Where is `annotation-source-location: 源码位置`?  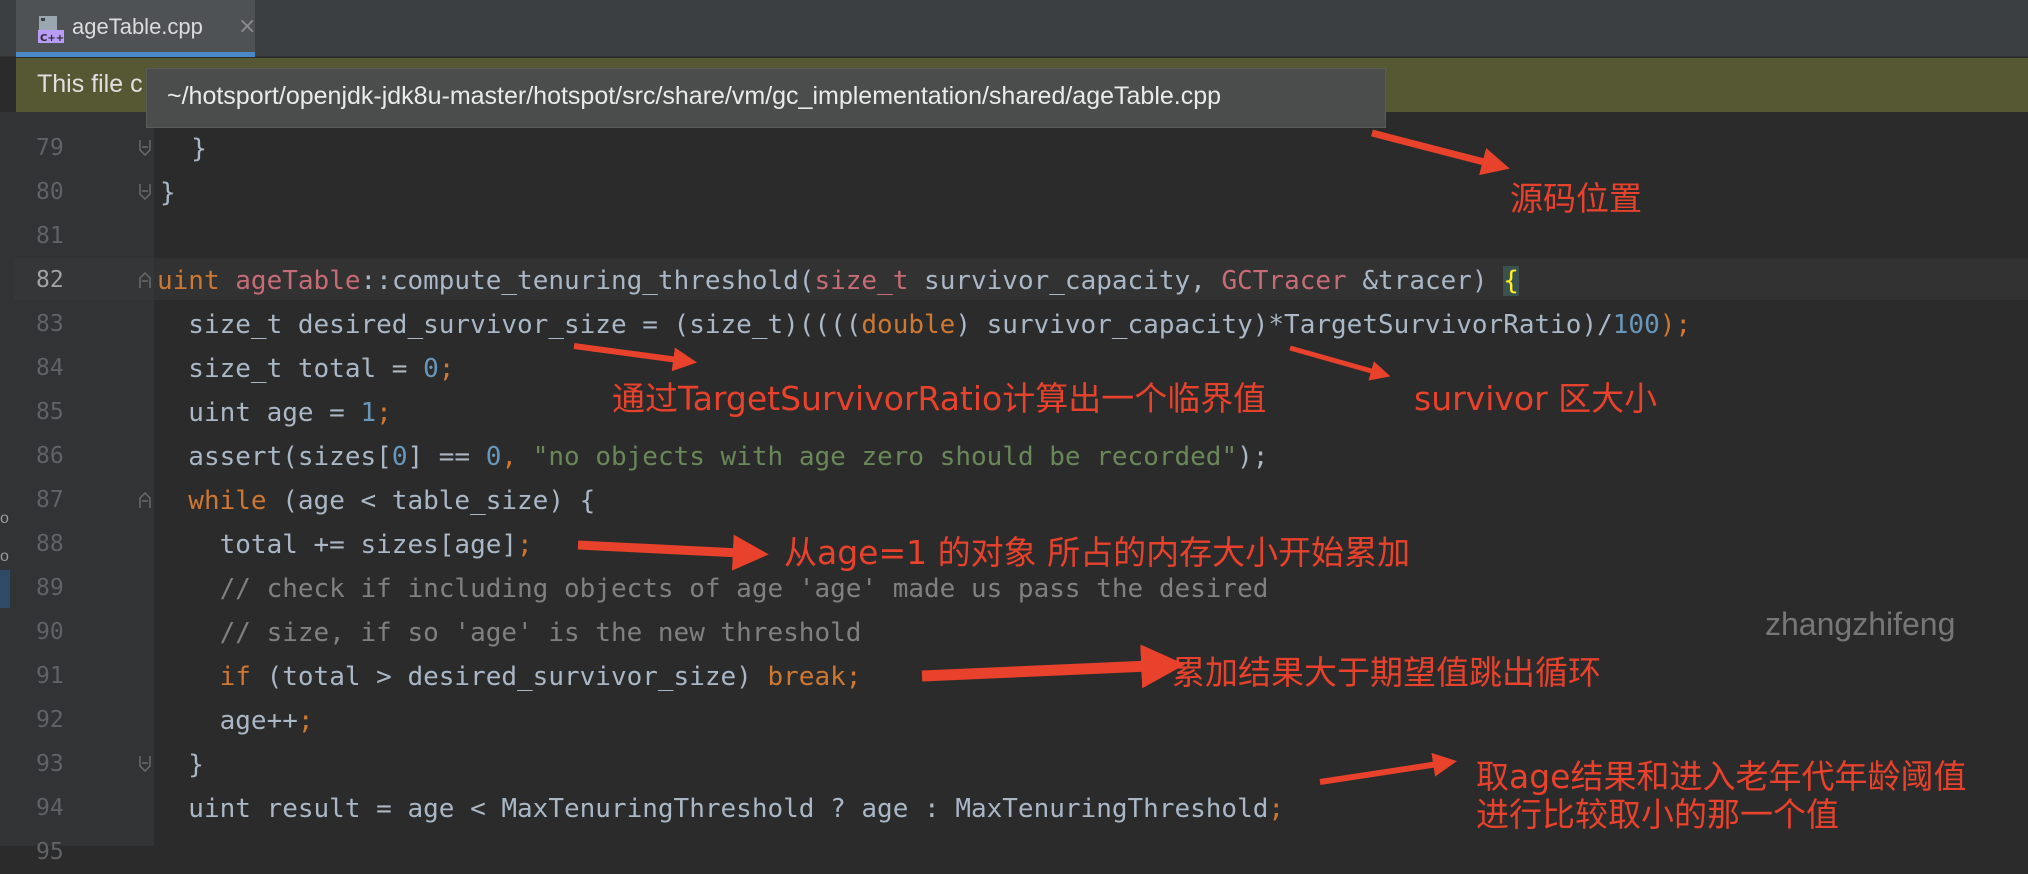
annotation-source-location: 源码位置 is located at coordinates (1576, 198).